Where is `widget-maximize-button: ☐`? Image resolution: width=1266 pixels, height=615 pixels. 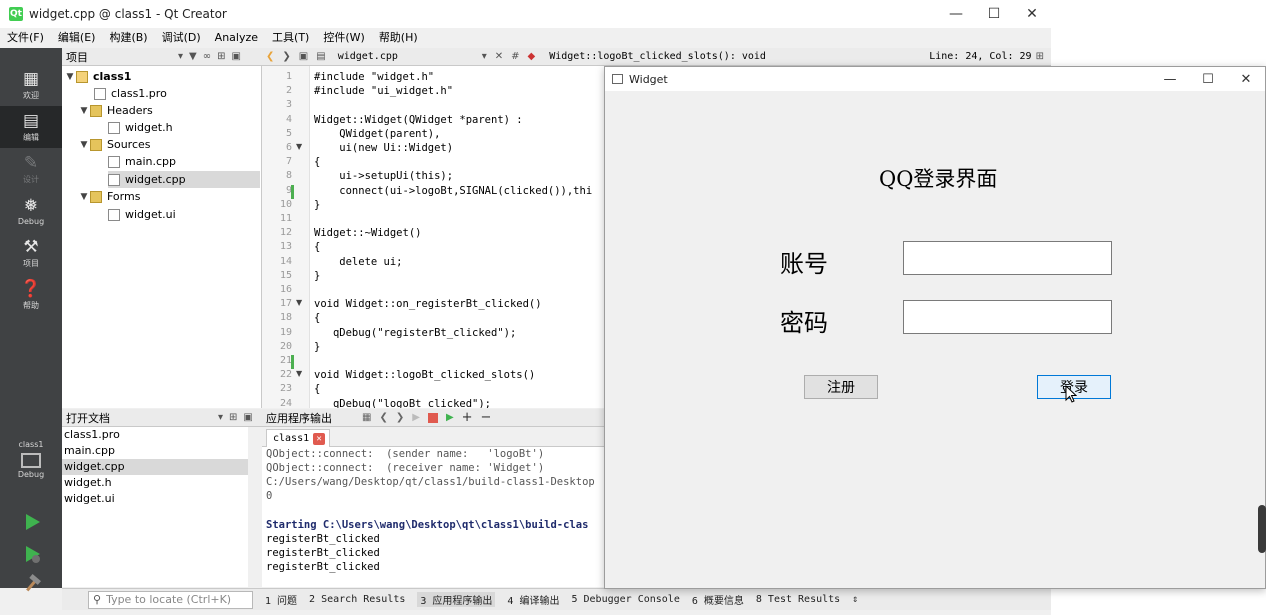
widget-maximize-button: ☐ is located at coordinates (1208, 79).